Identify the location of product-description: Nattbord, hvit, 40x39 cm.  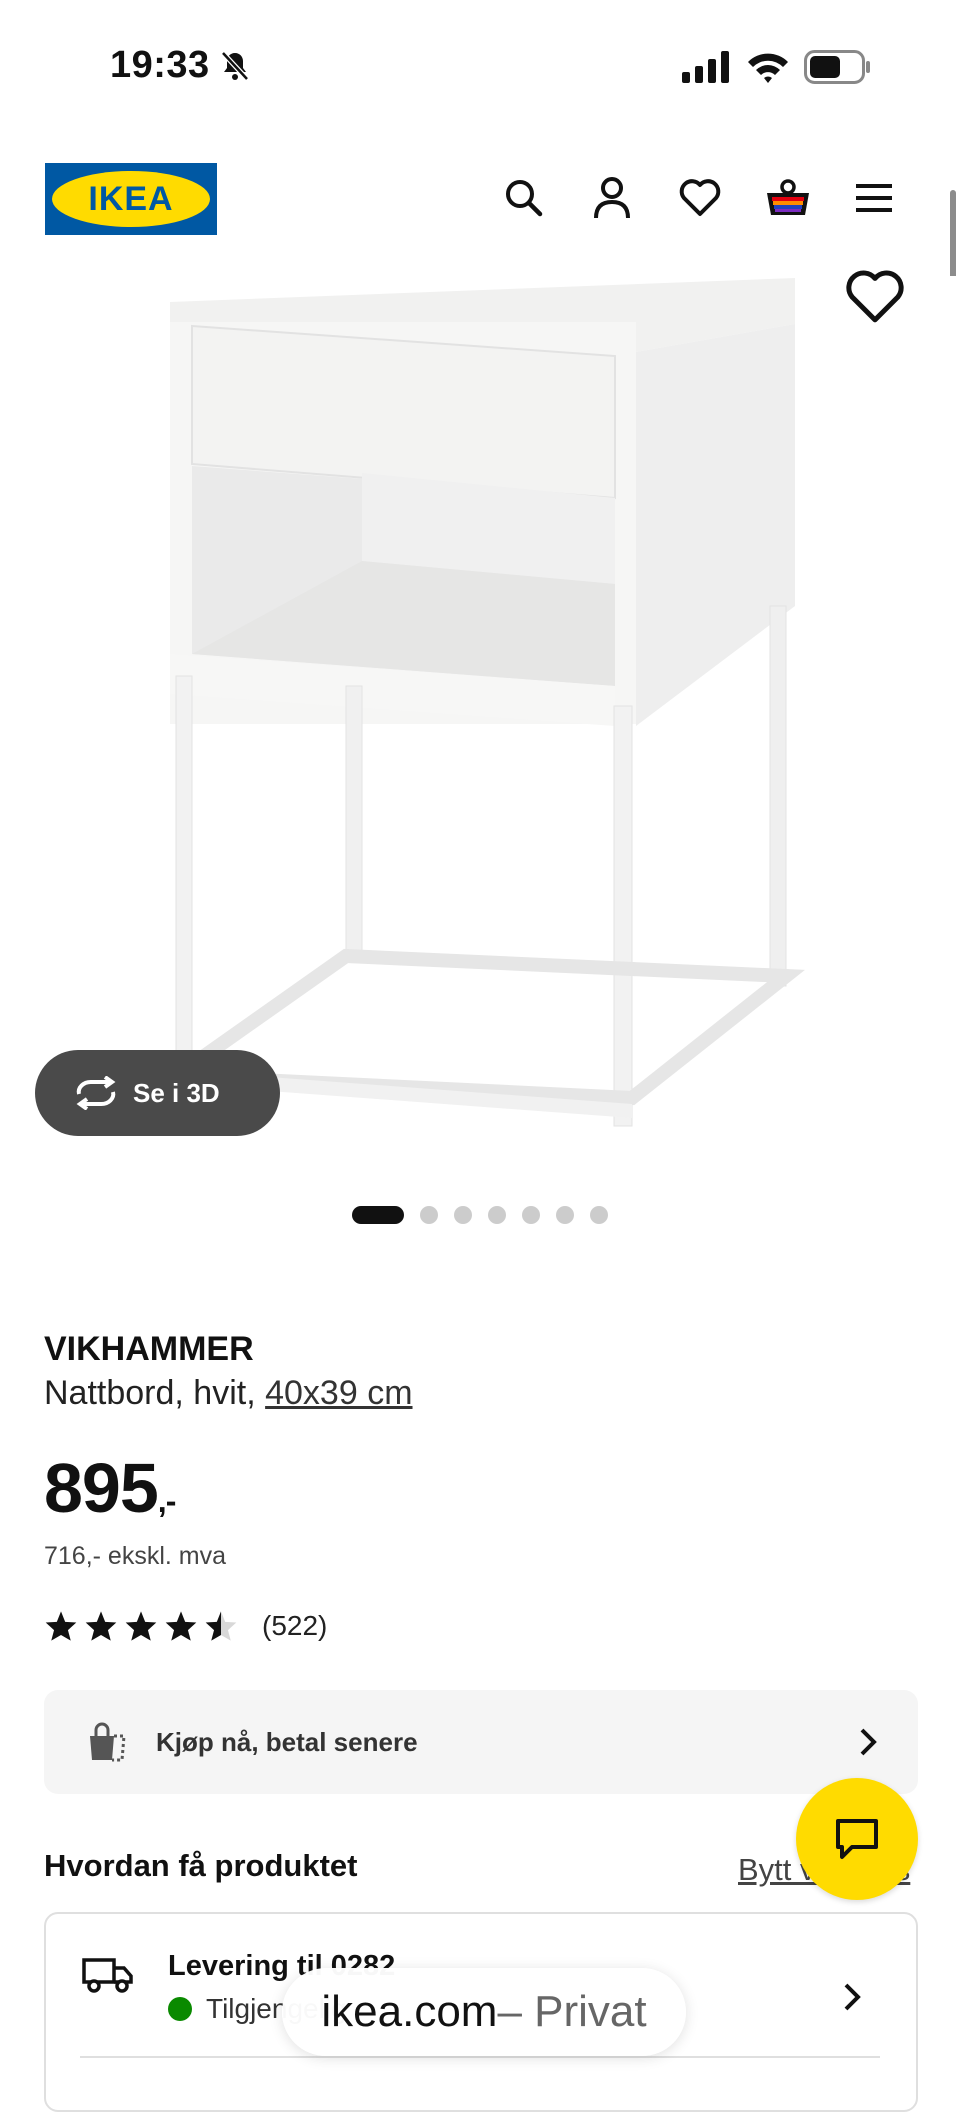
(228, 1393).